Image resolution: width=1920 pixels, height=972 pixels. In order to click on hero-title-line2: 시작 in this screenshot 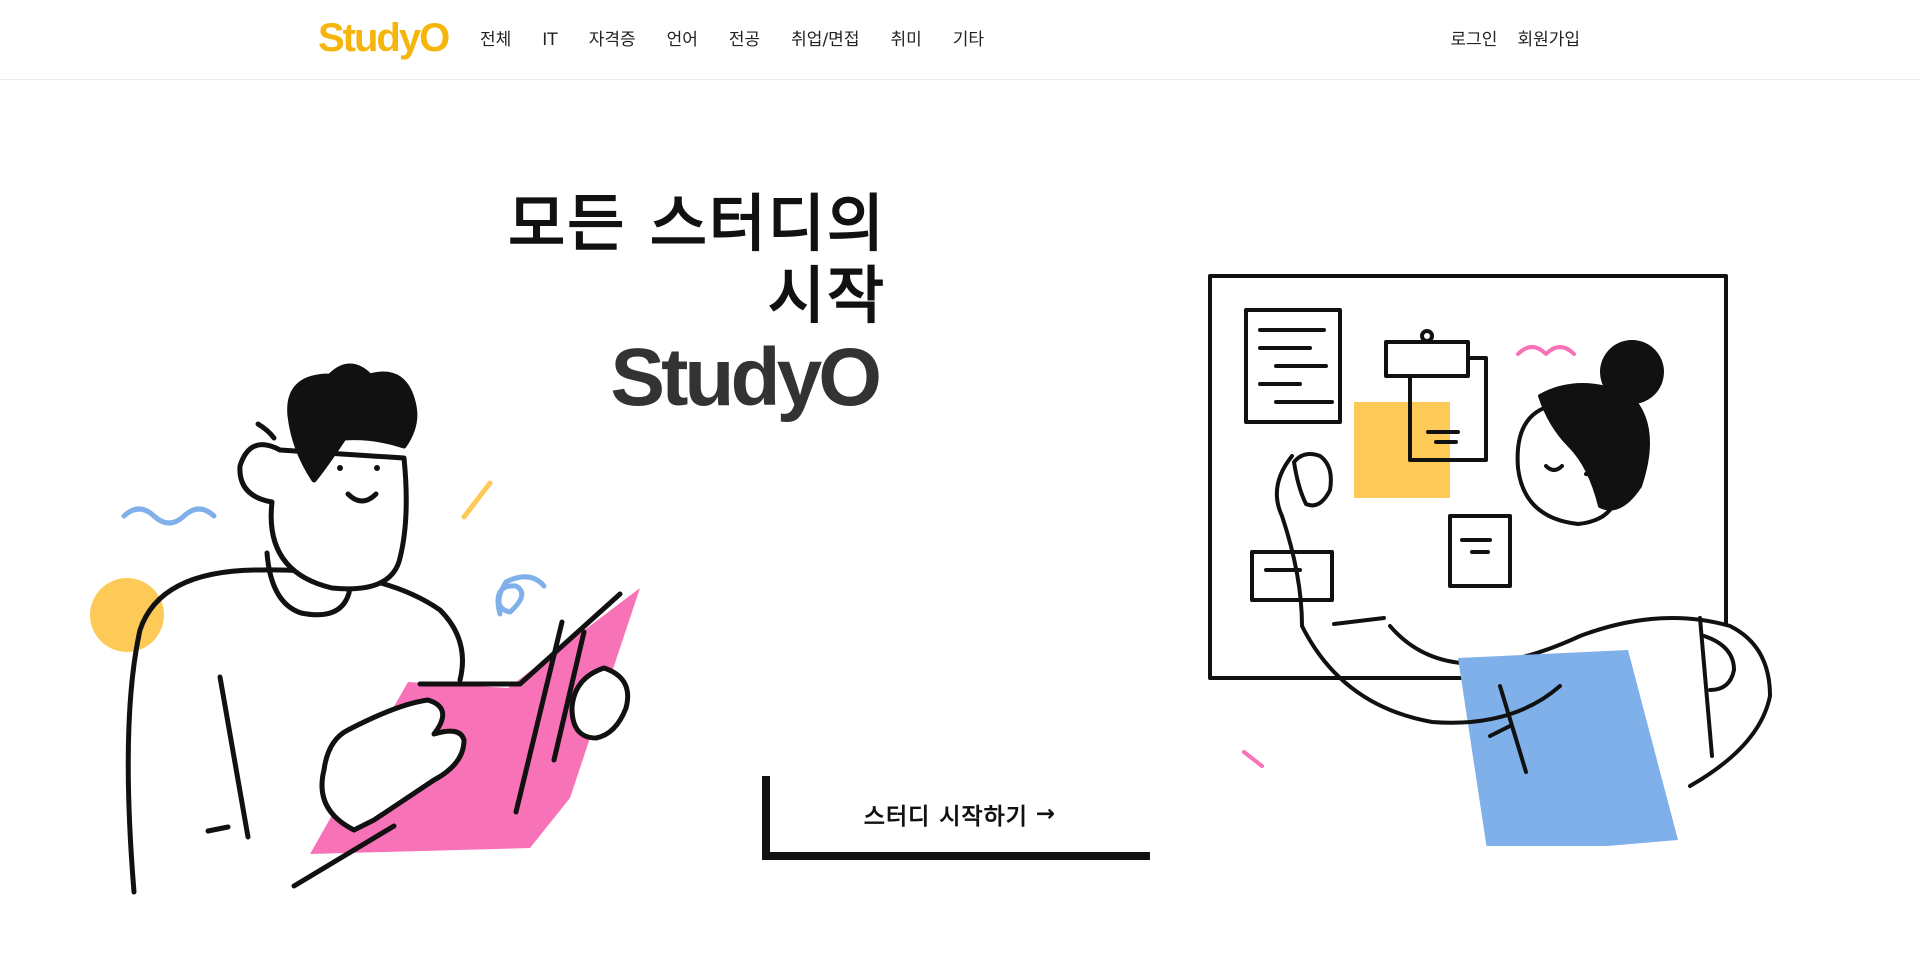, I will do `click(826, 295)`.